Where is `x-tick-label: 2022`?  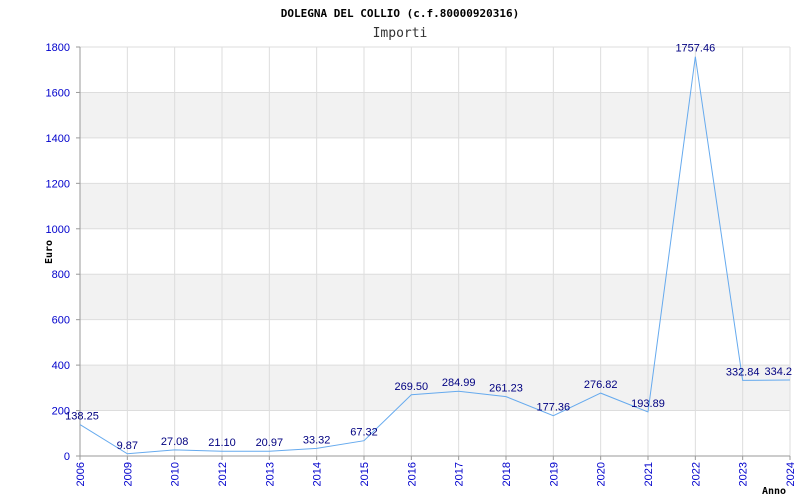
x-tick-label: 2022 is located at coordinates (696, 474).